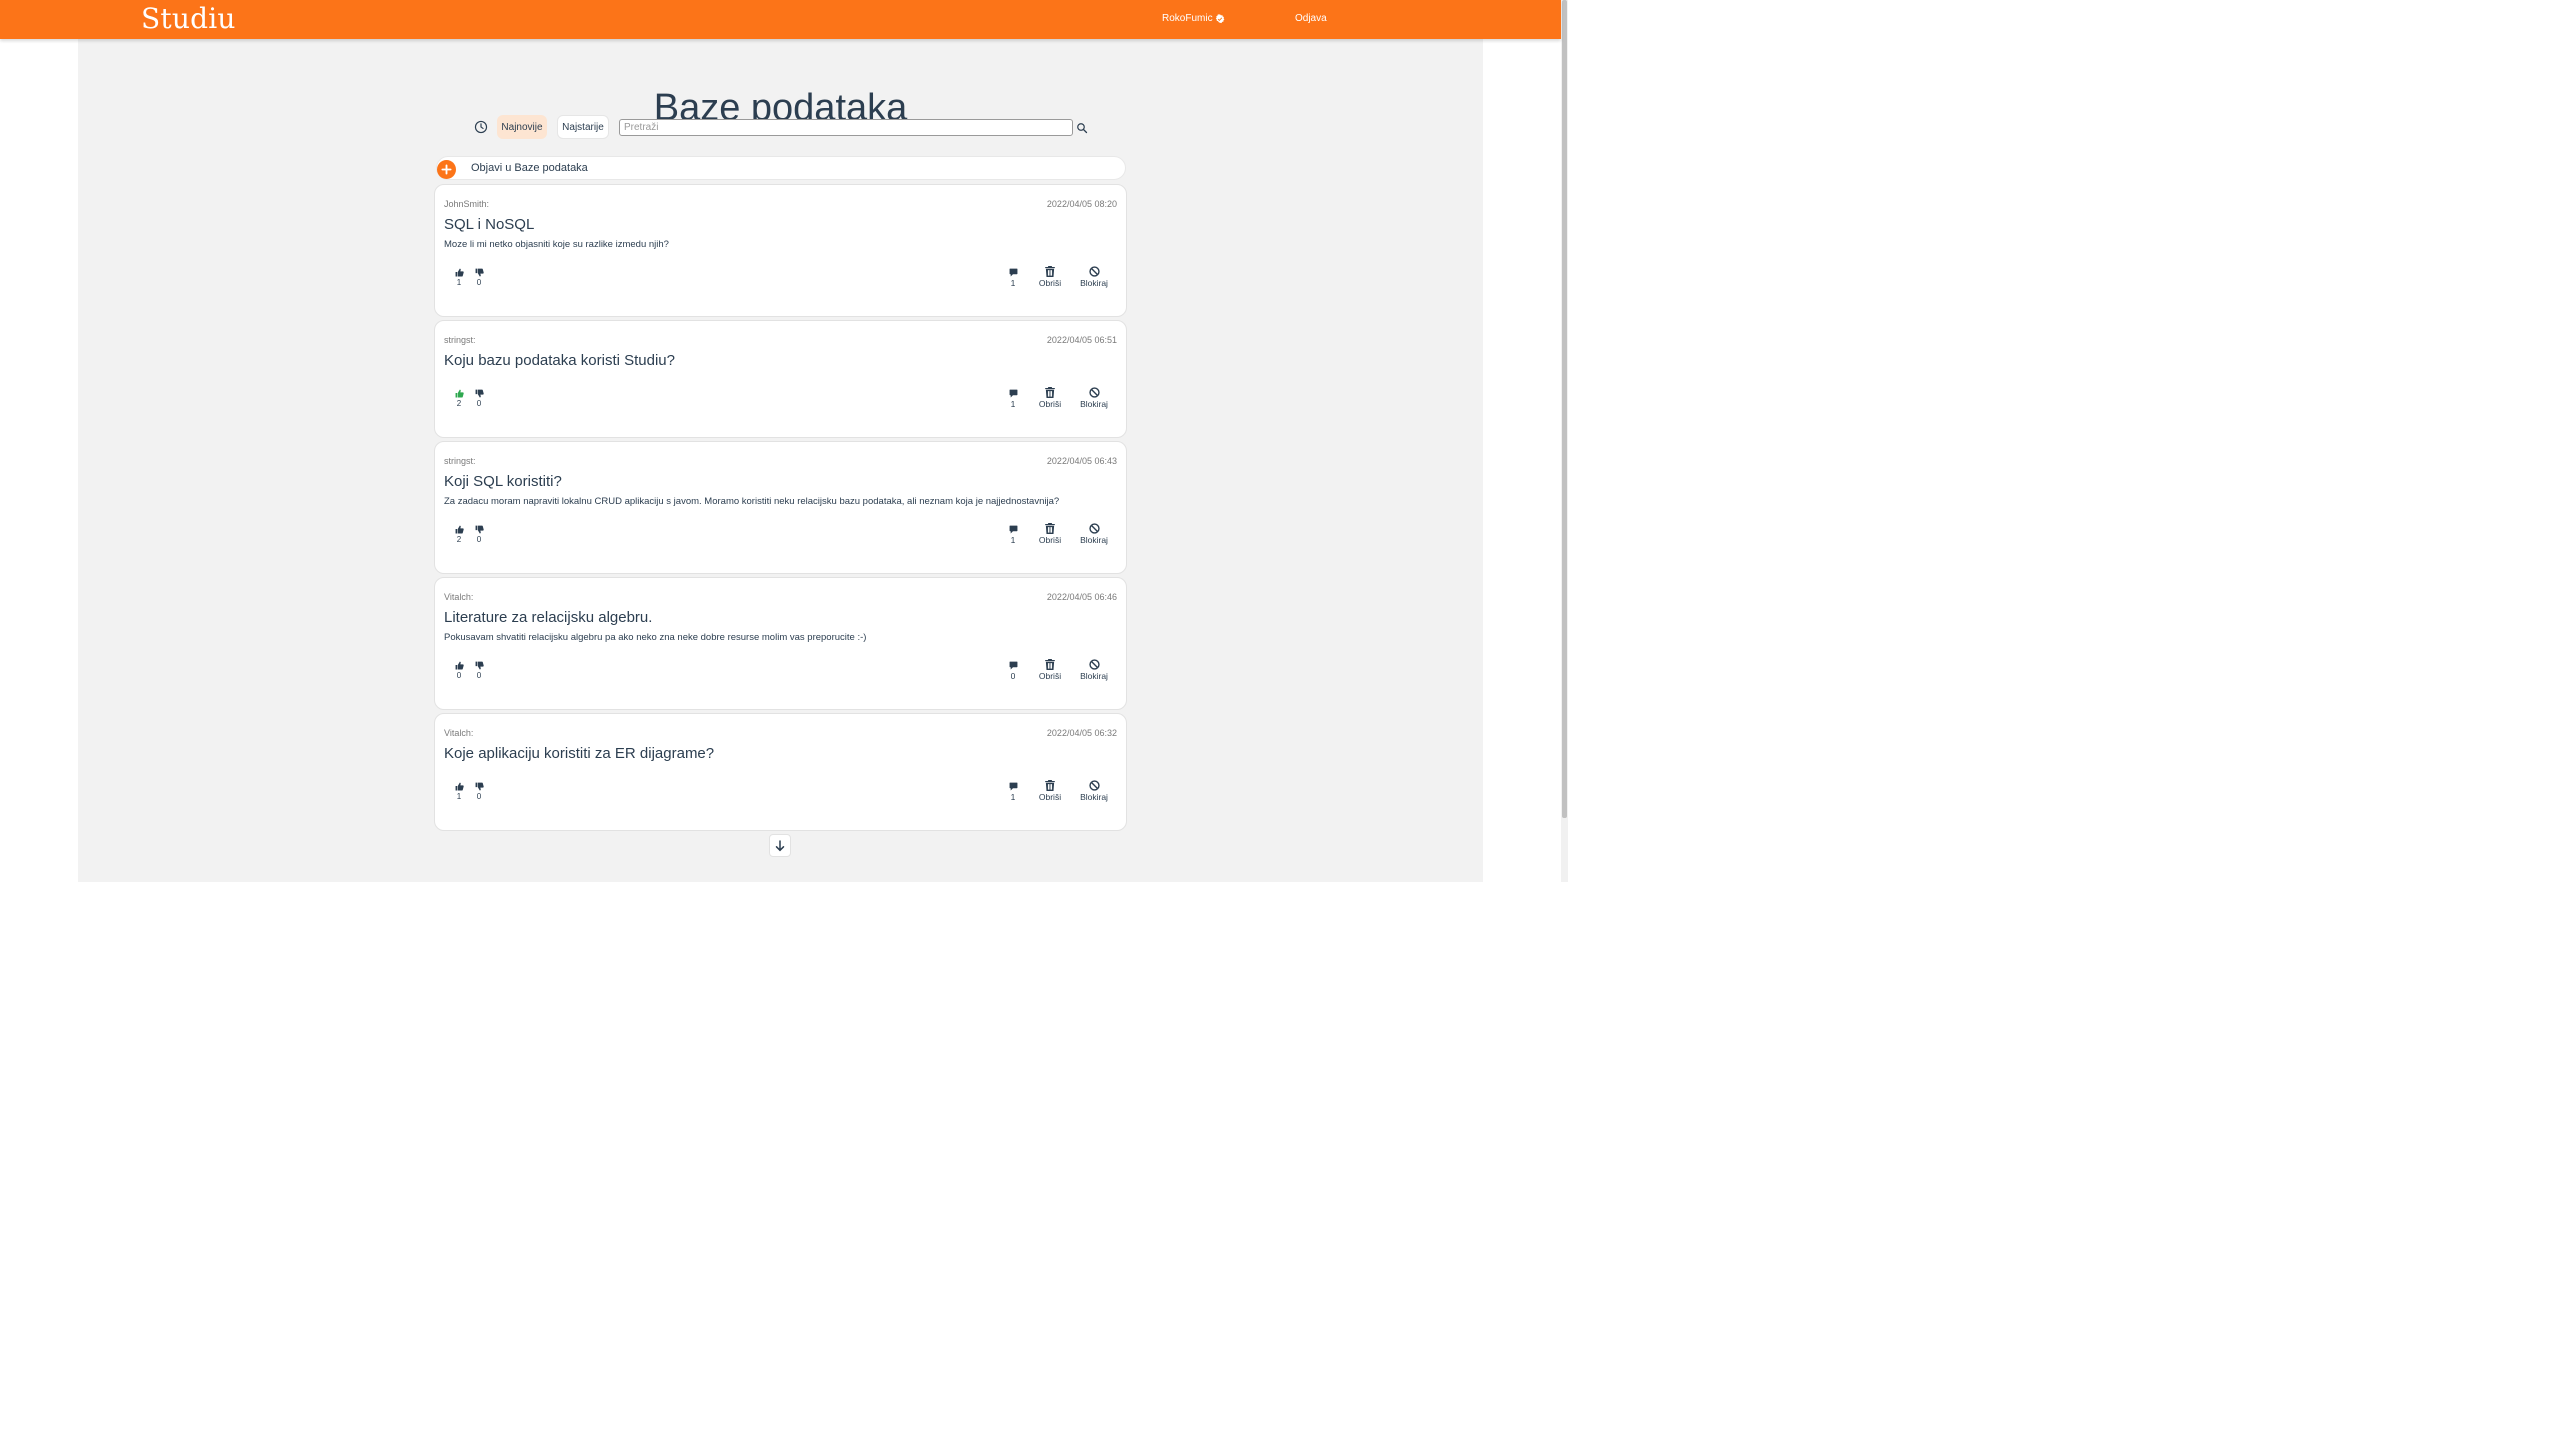 The height and width of the screenshot is (1440, 2560). Describe the element at coordinates (1081, 461) in the screenshot. I see `post-date: 2022/04/05 06:43` at that location.